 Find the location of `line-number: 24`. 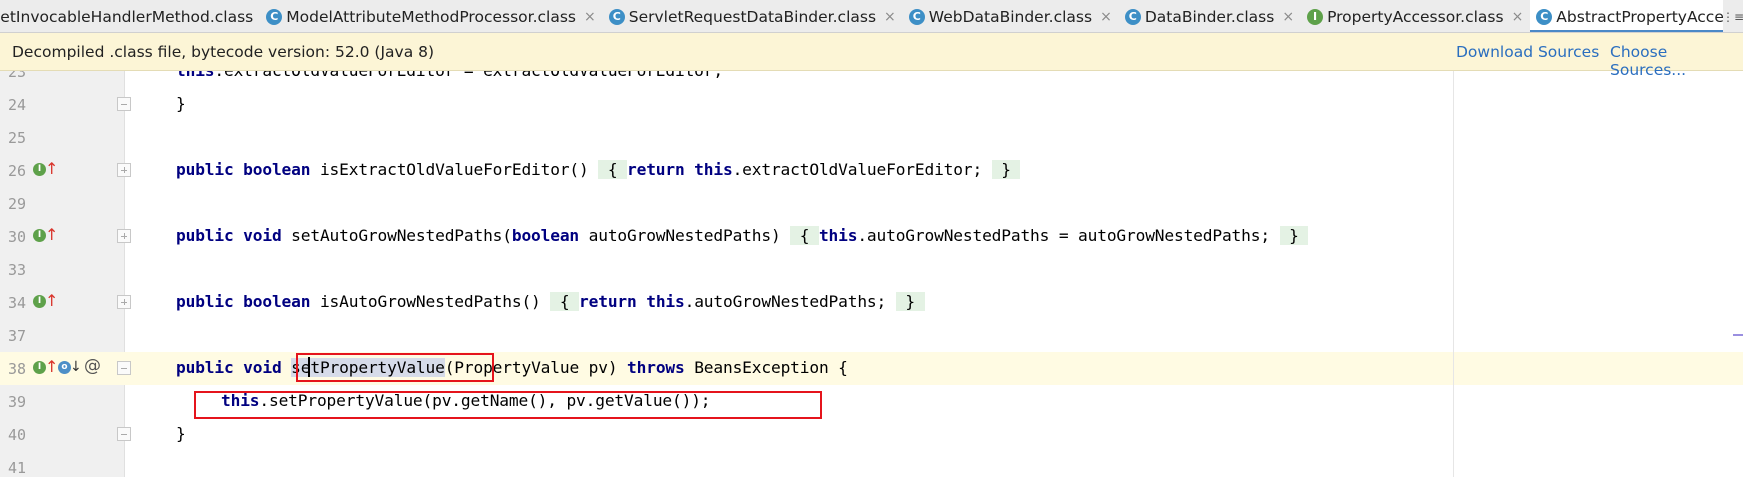

line-number: 24 is located at coordinates (16, 105).